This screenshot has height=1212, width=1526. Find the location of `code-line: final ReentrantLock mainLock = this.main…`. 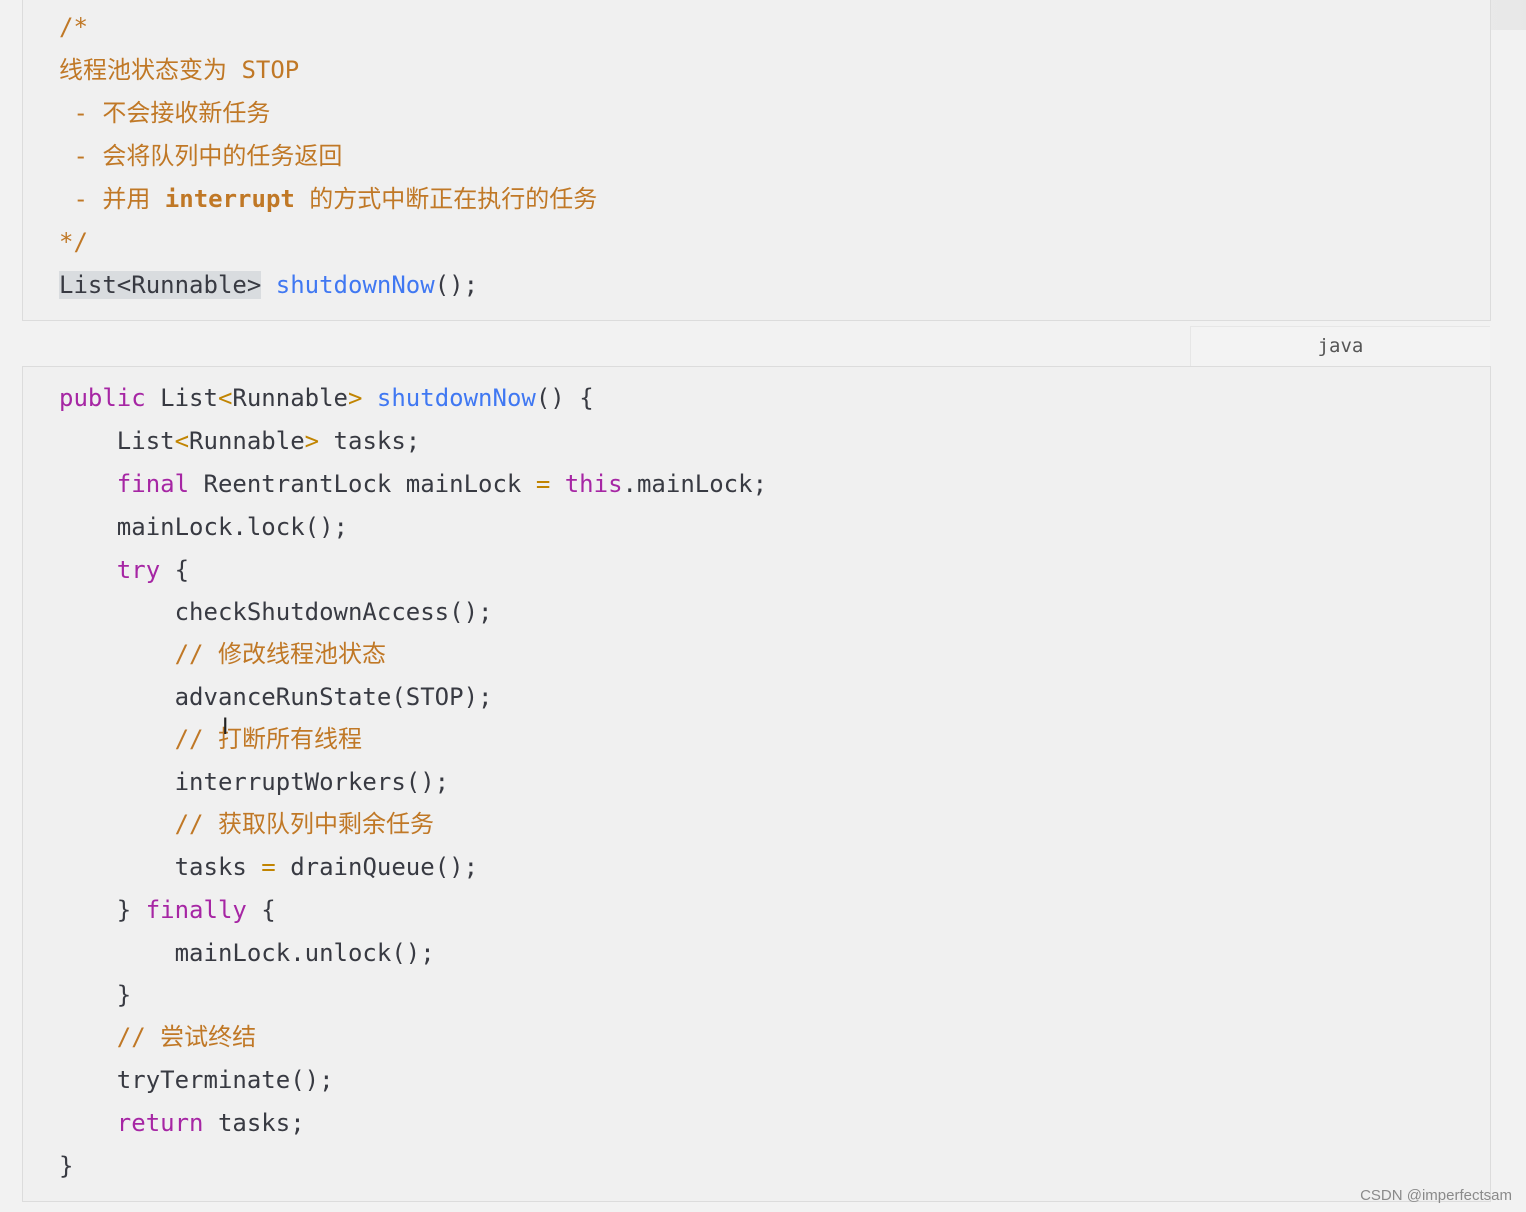

code-line: final ReentrantLock mainLock = this.main… is located at coordinates (413, 484).